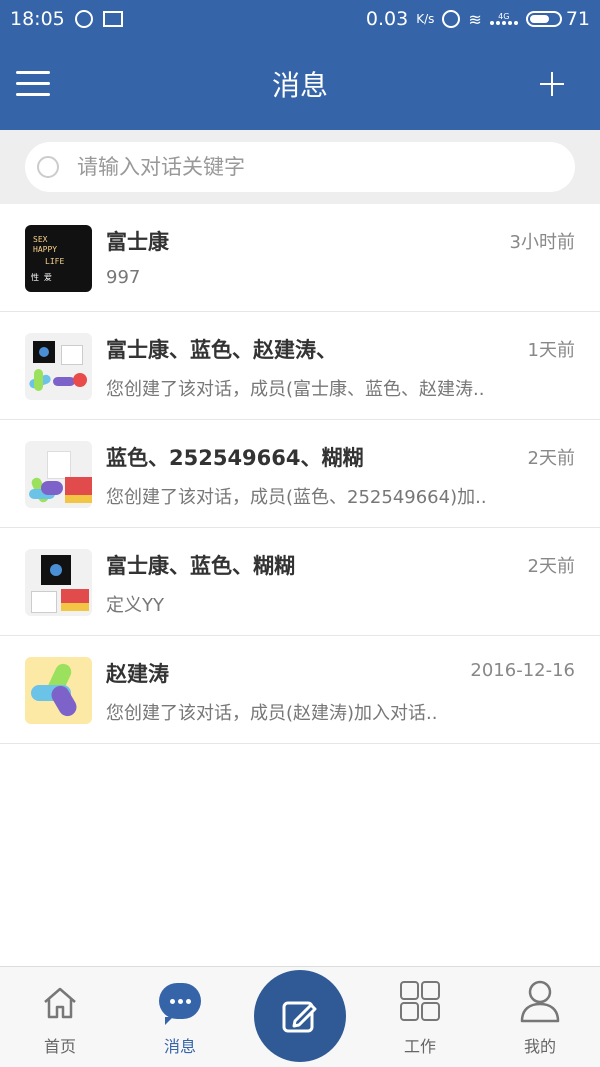  Describe the element at coordinates (296, 497) in the screenshot. I see `conversation-preview: 您创建了该对话，成员(蓝色、252549664)加..` at that location.